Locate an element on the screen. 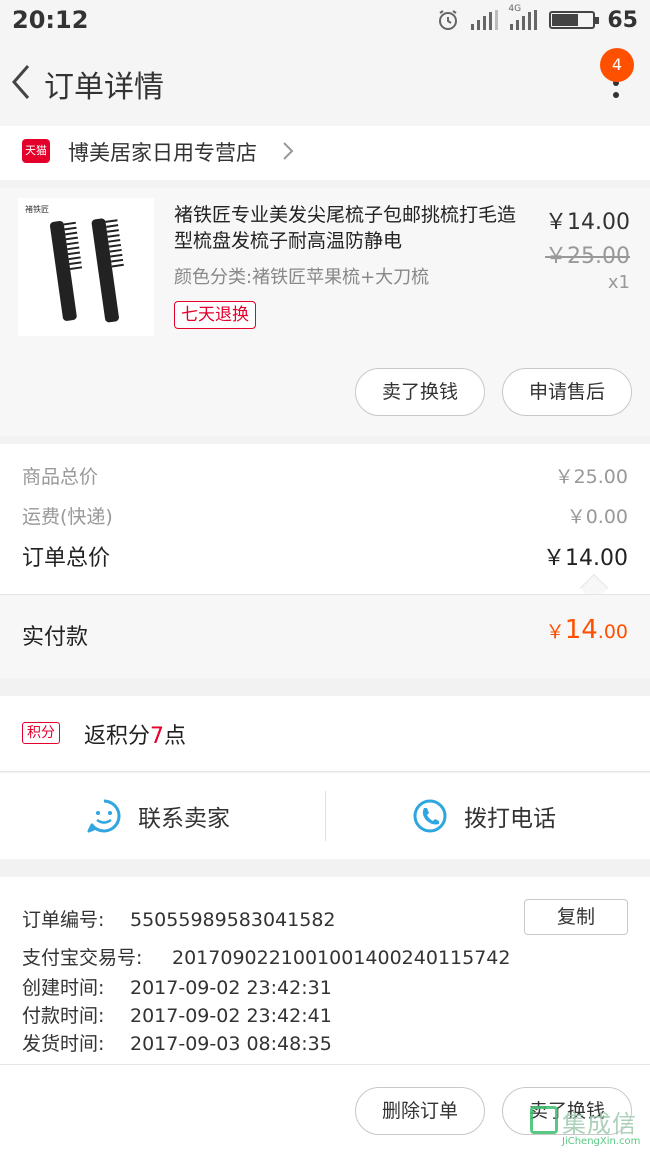 Image resolution: width=650 pixels, height=1155 pixels. shipped-time-row: 发货时间: 2017-09-03 08:48:35 is located at coordinates (177, 1042).